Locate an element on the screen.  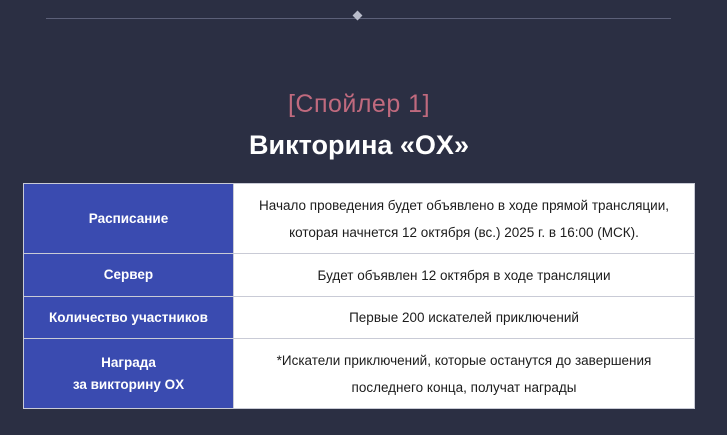
table-key-text: Награда is located at coordinates (128, 362).